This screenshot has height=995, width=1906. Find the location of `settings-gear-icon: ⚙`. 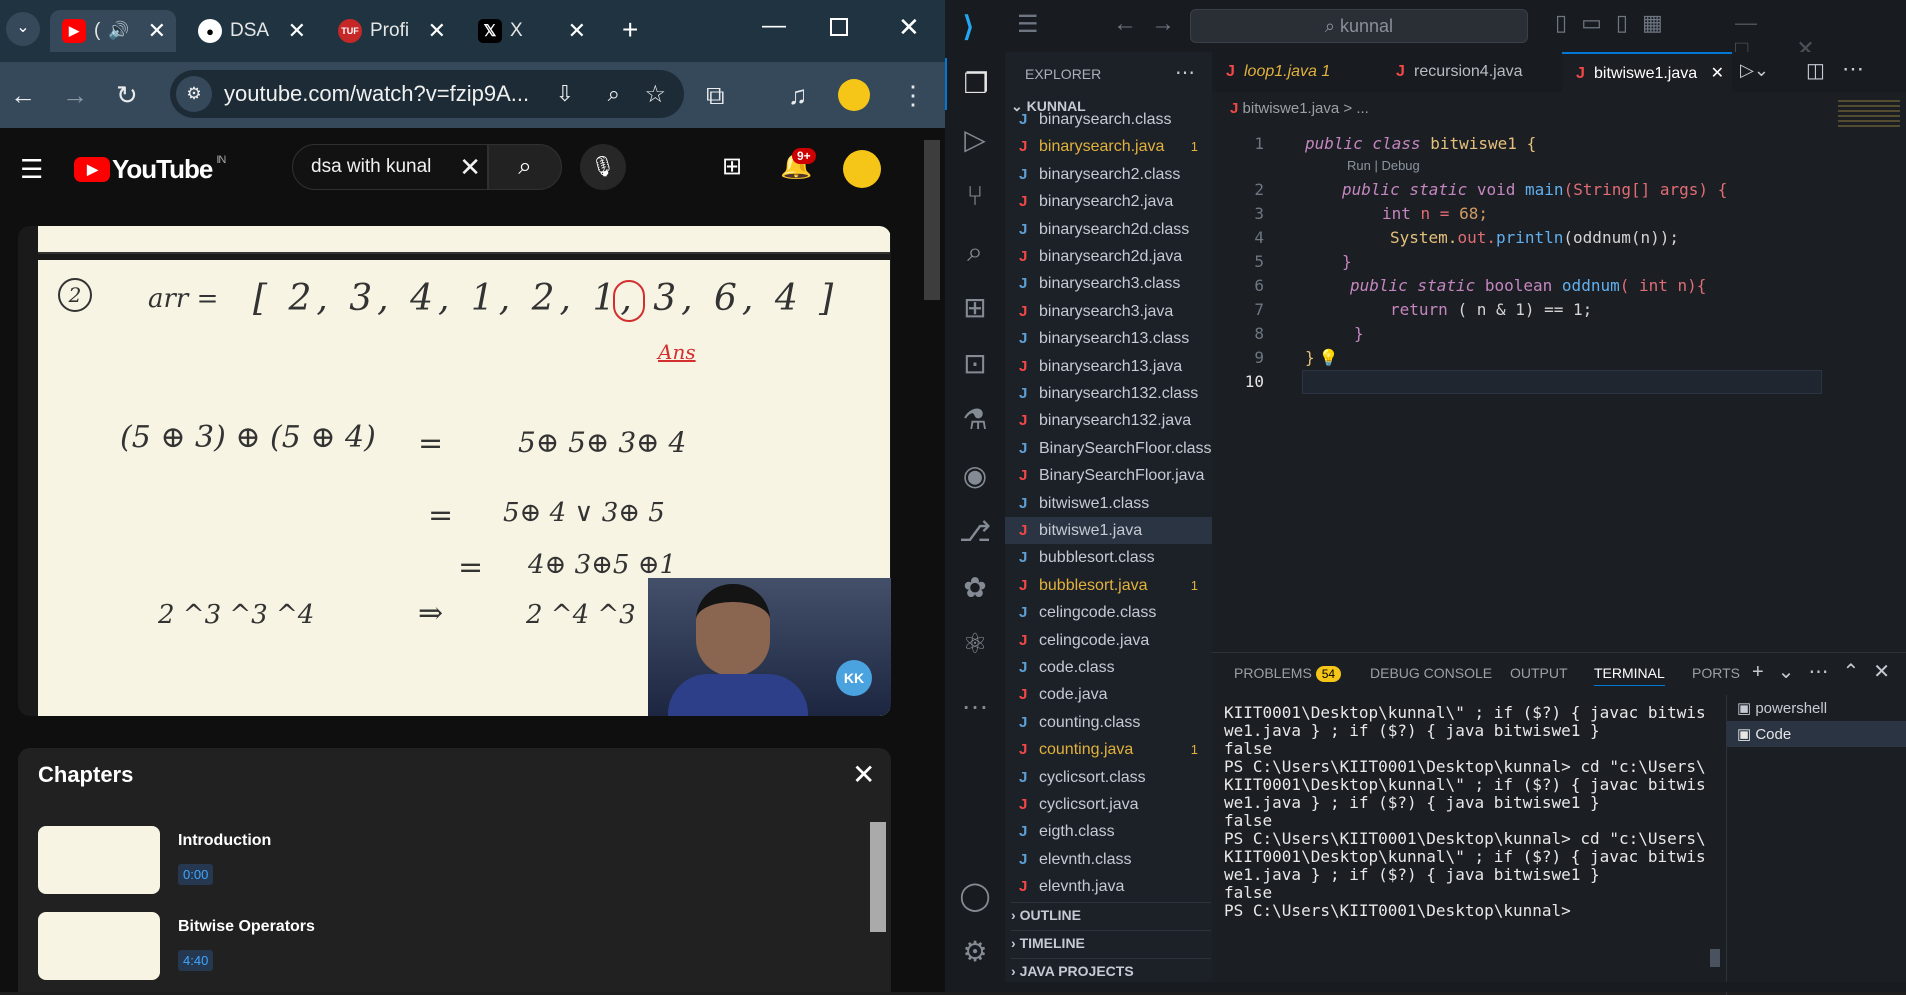

settings-gear-icon: ⚙ is located at coordinates (975, 952).